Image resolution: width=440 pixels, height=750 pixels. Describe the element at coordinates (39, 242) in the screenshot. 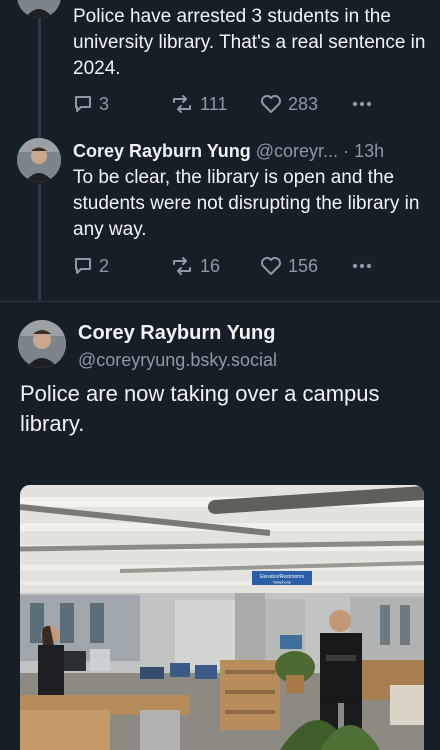

I see `thread-line-bottom` at that location.